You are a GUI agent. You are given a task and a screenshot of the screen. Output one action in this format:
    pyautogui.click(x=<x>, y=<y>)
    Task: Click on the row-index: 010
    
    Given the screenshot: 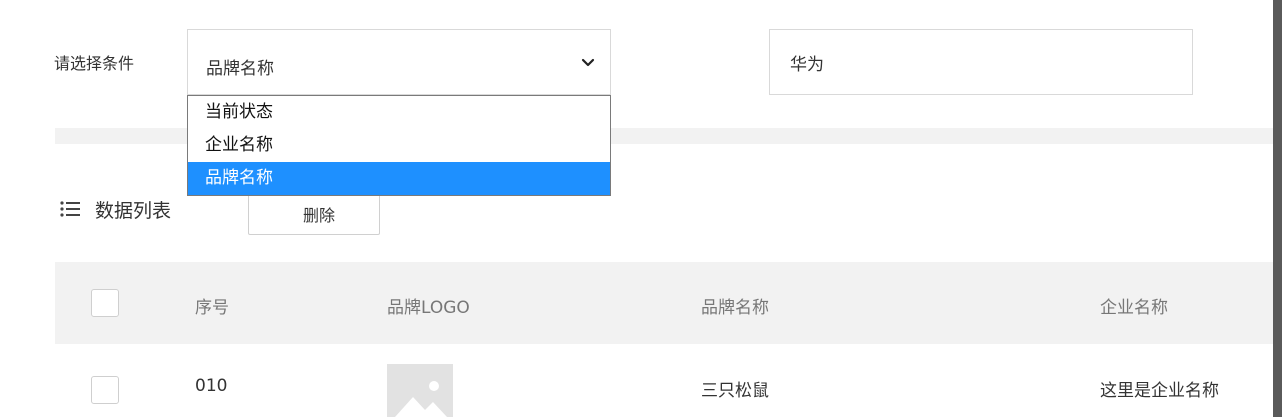 What is the action you would take?
    pyautogui.click(x=211, y=386)
    